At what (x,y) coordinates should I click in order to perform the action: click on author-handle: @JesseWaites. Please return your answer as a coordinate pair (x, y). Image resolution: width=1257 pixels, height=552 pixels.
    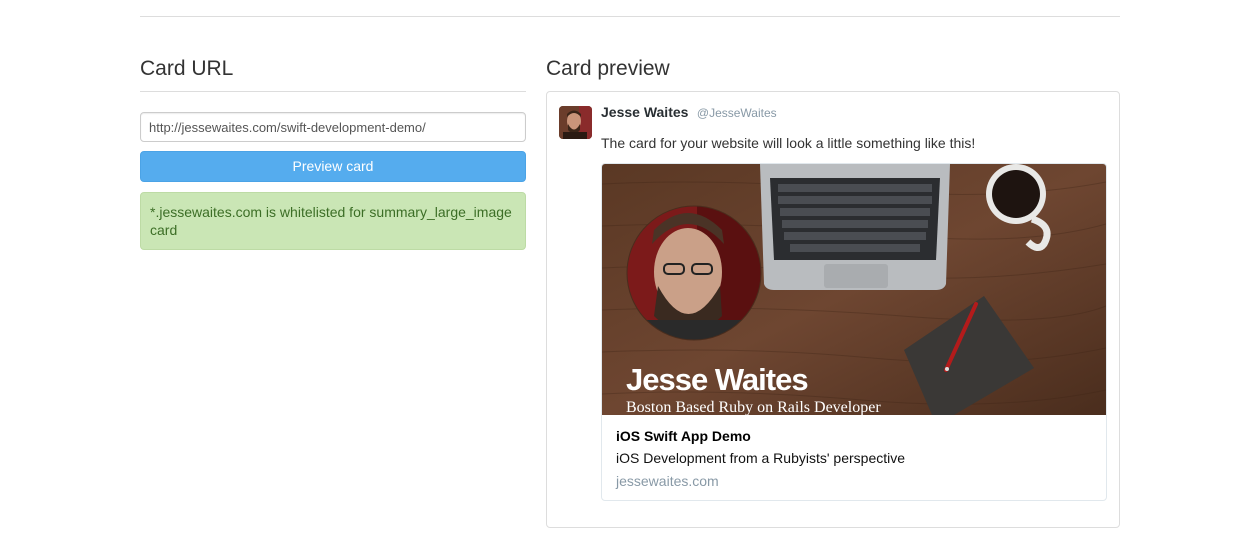
    Looking at the image, I should click on (737, 113).